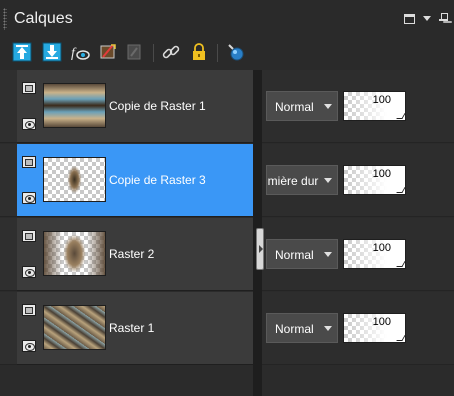 The height and width of the screenshot is (396, 454). I want to click on layer-cell-selected: Copie de Raster 3, so click(135, 180).